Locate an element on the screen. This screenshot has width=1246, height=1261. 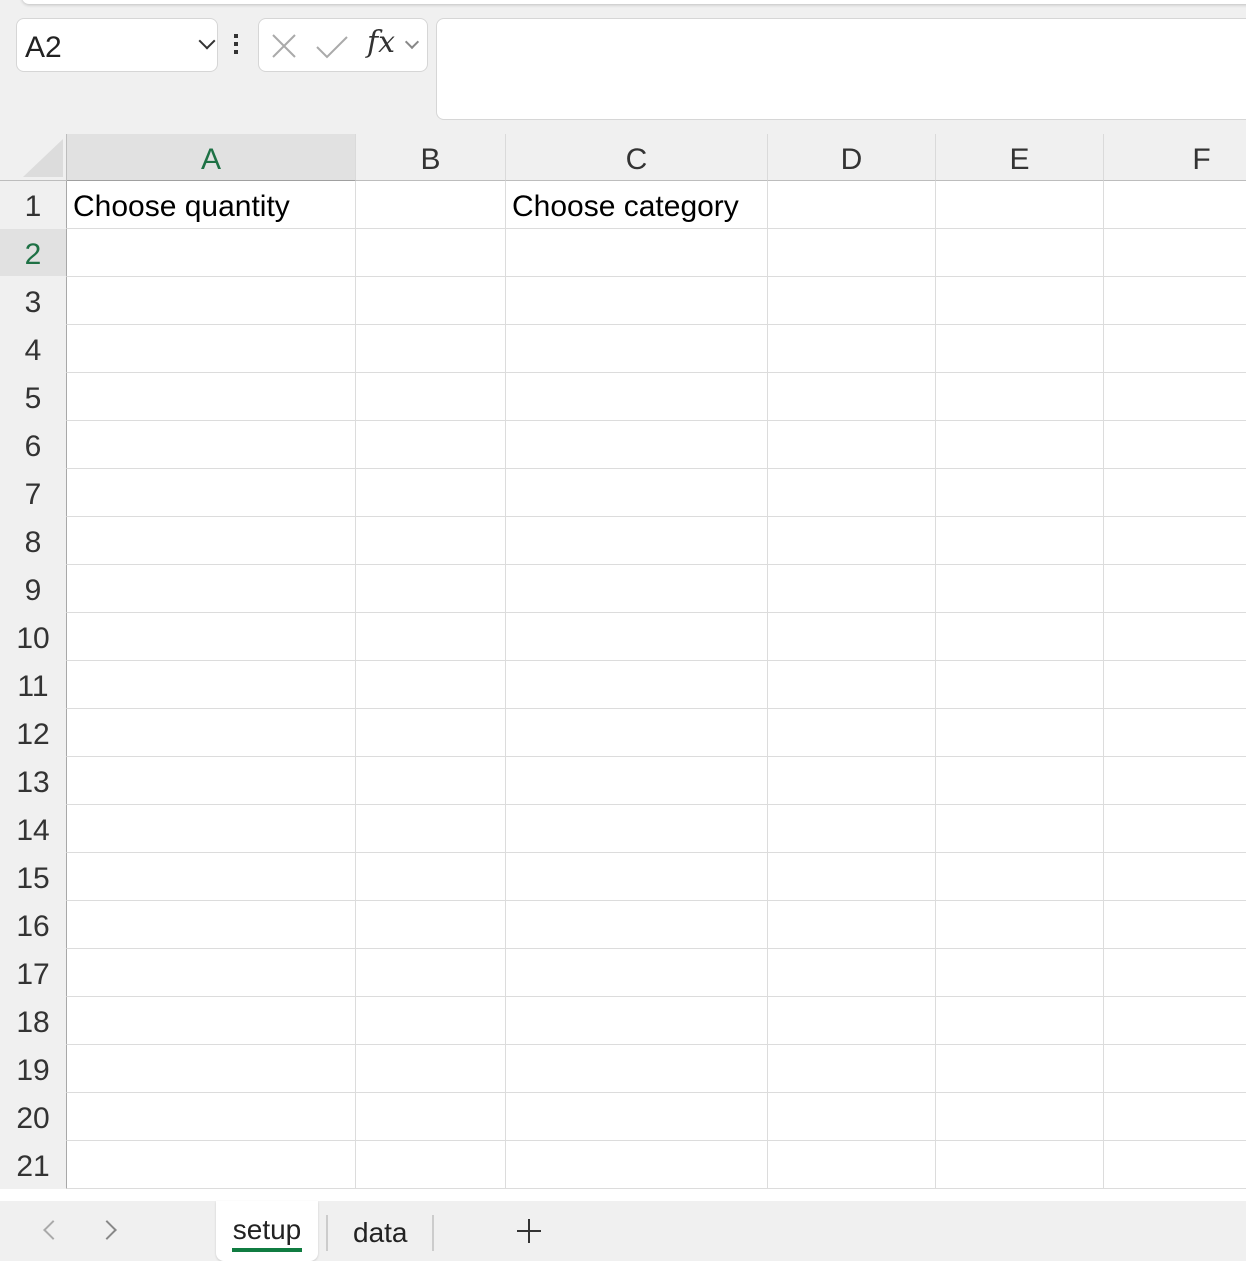
cell-E16 is located at coordinates (1020, 925).